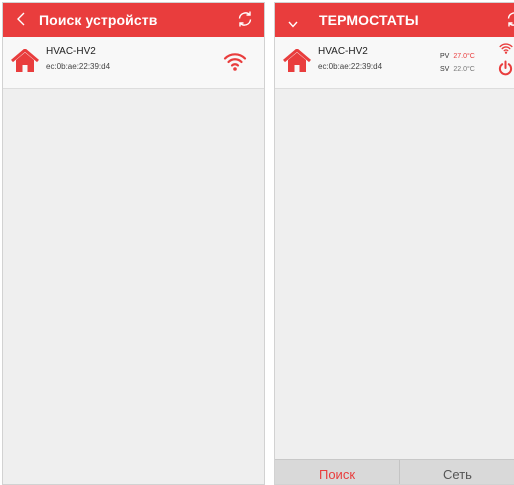 Image resolution: width=514 pixels, height=485 pixels. I want to click on page-title: Поиск устройств, so click(98, 20).